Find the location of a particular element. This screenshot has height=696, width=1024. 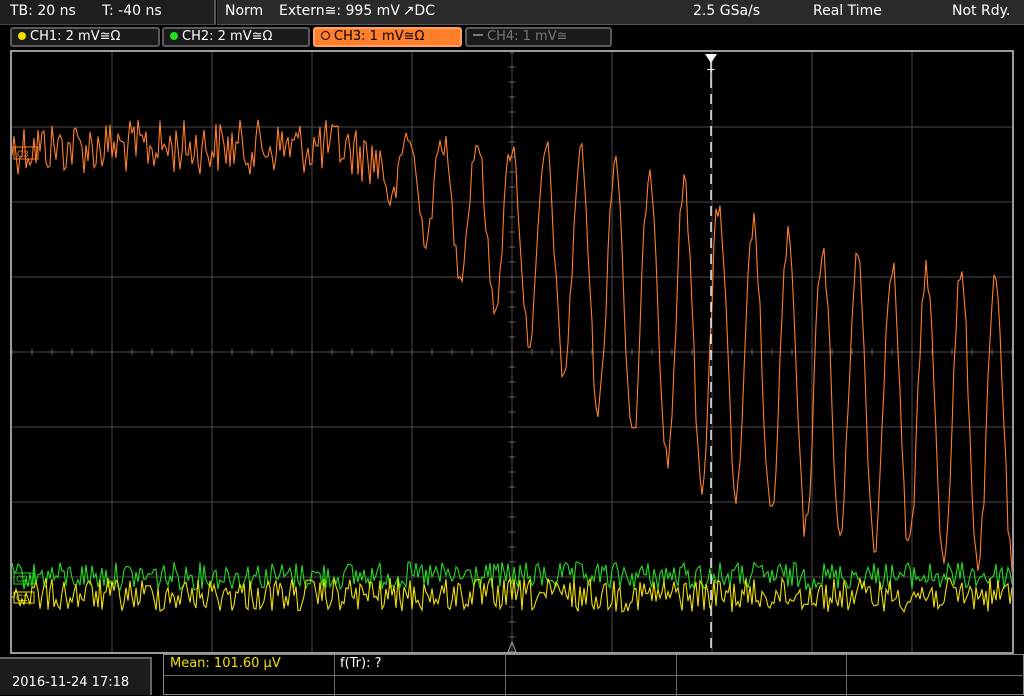

frequency-measurement: f(Tr): ? is located at coordinates (361, 663).